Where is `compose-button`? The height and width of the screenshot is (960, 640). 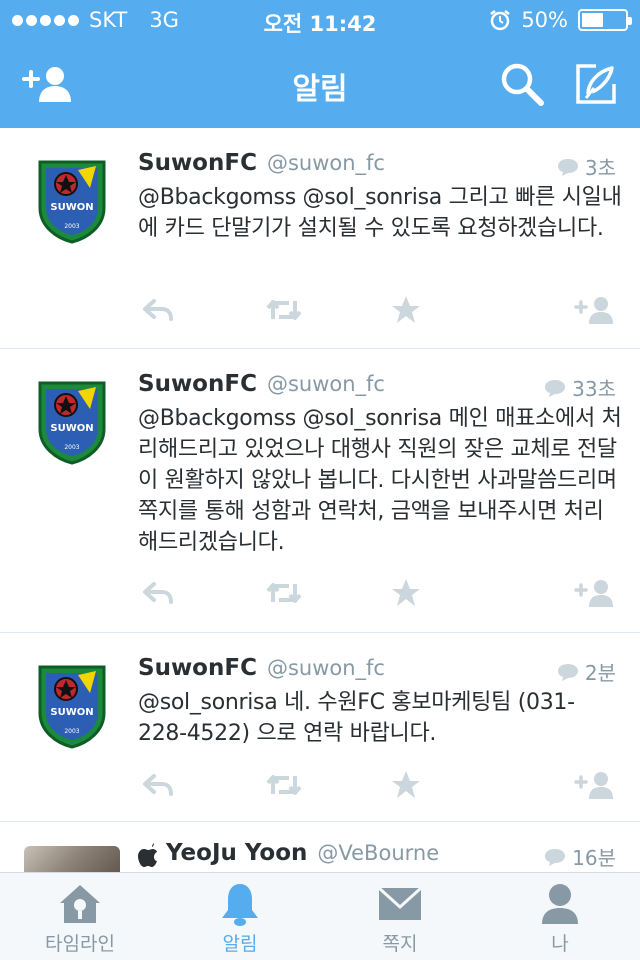
compose-button is located at coordinates (596, 84).